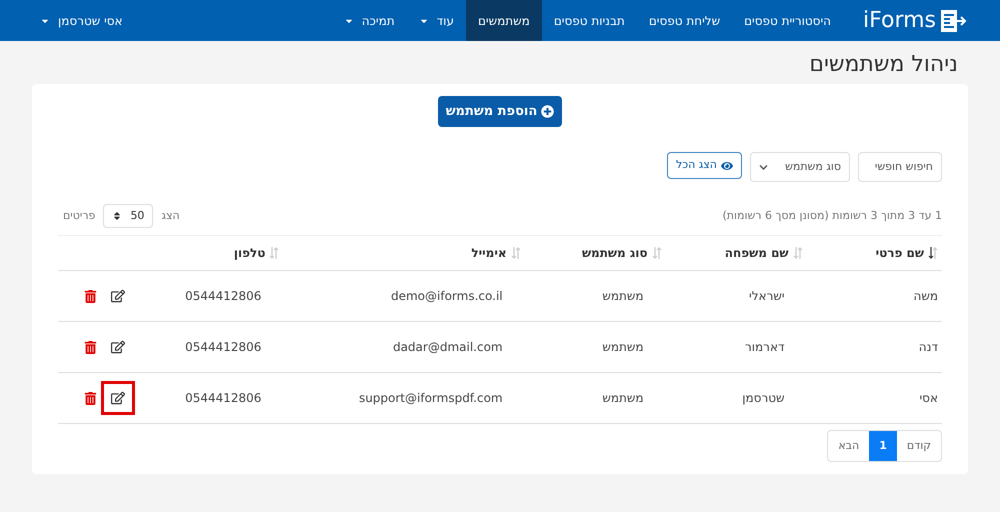 The image size is (1000, 512). What do you see at coordinates (732, 347) in the screenshot?
I see `table-cell: דארמור` at bounding box center [732, 347].